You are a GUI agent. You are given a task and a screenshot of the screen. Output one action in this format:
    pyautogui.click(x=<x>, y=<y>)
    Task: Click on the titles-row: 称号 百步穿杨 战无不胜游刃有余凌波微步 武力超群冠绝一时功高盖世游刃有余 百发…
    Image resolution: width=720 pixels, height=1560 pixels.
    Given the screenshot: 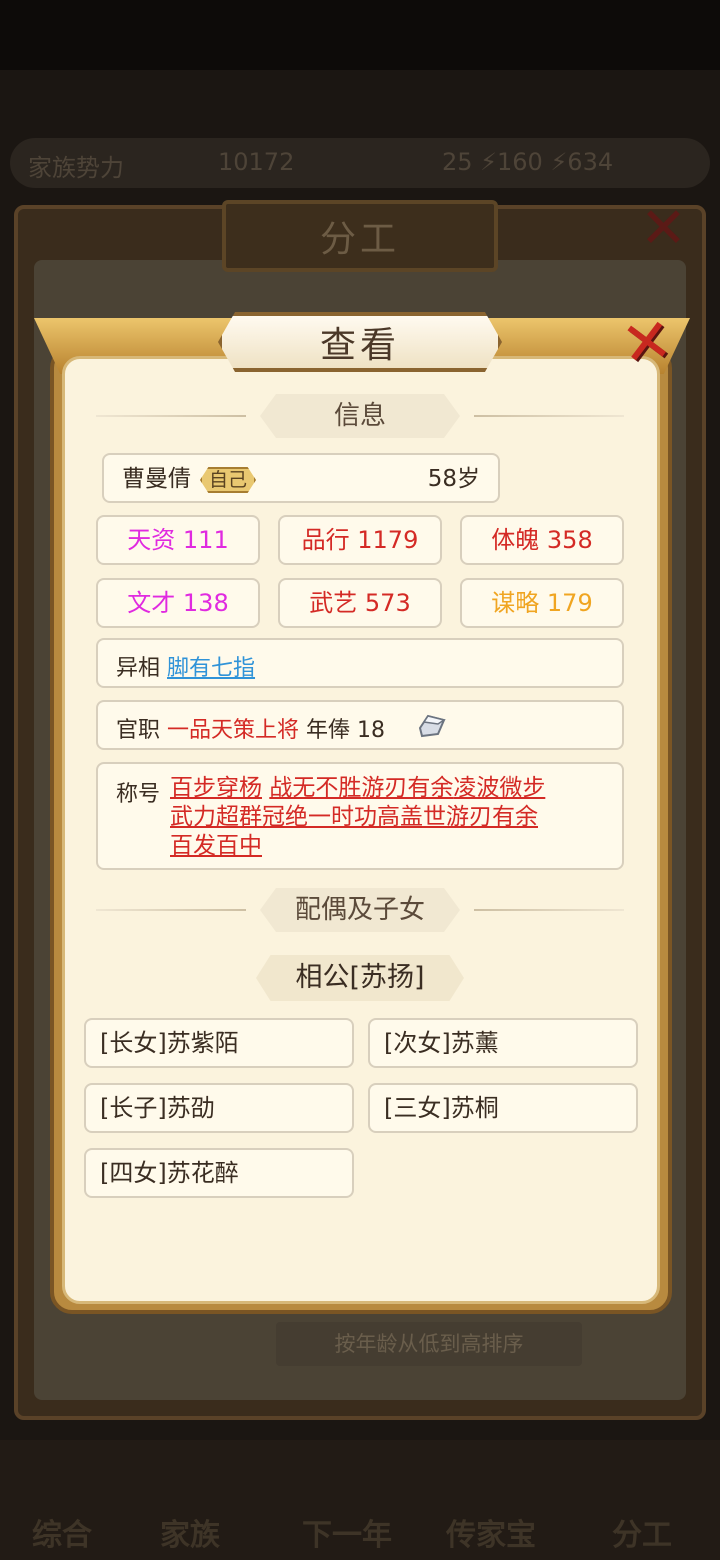 What is the action you would take?
    pyautogui.click(x=360, y=816)
    